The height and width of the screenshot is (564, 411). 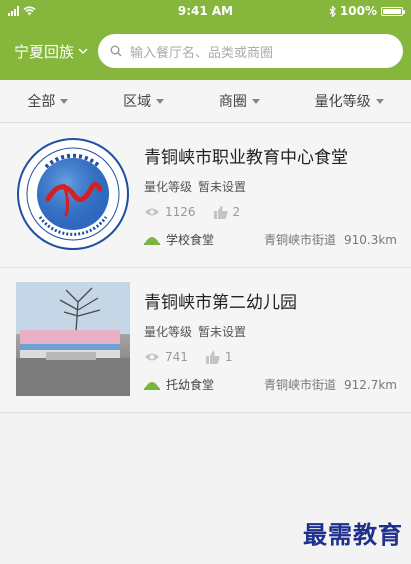 I want to click on canteen-type: 学校食堂, so click(x=179, y=239).